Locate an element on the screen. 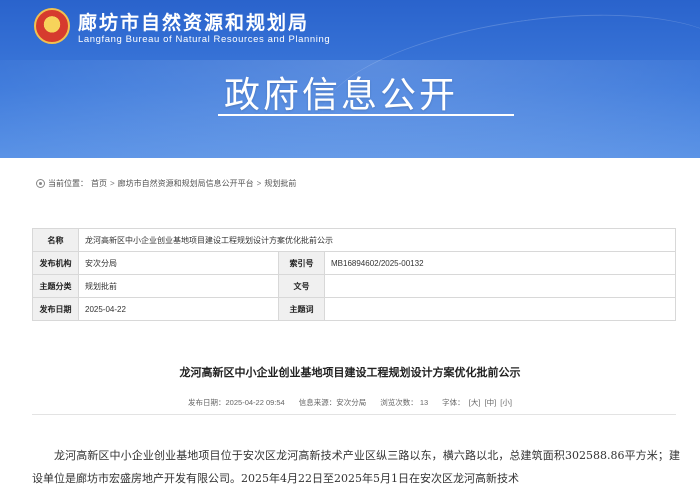 The image size is (700, 487). table-row: 名称 龙河高新区中小企业创业基地项目建设工程规划设计方案优化批前公示 is located at coordinates (354, 240).